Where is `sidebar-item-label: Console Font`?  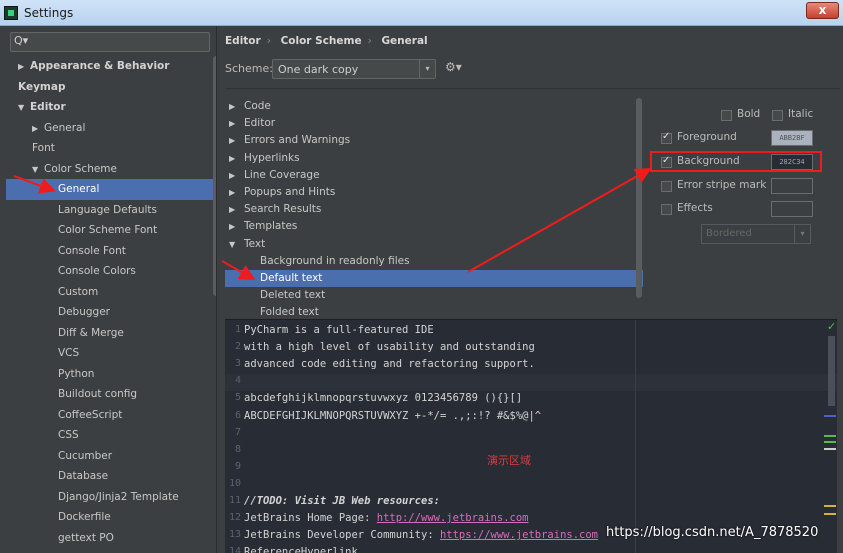
sidebar-item-label: Console Font is located at coordinates (92, 250).